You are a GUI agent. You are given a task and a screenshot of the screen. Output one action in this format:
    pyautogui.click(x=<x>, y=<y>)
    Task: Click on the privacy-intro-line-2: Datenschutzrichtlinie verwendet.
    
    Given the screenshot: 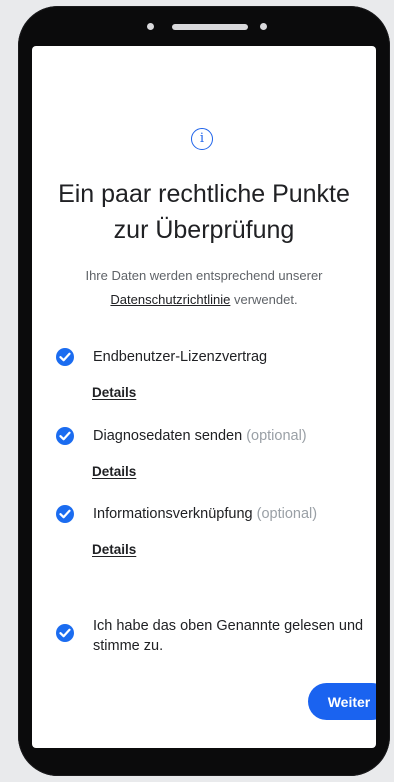 What is the action you would take?
    pyautogui.click(x=204, y=300)
    